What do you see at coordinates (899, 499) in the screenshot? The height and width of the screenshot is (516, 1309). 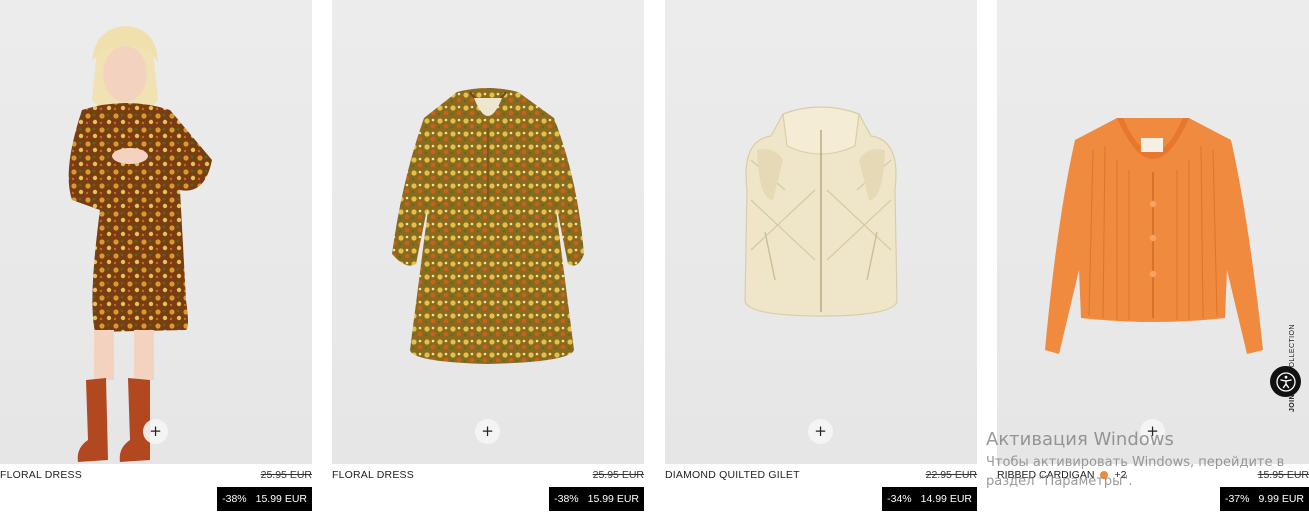 I see `discount-percent: -34%` at bounding box center [899, 499].